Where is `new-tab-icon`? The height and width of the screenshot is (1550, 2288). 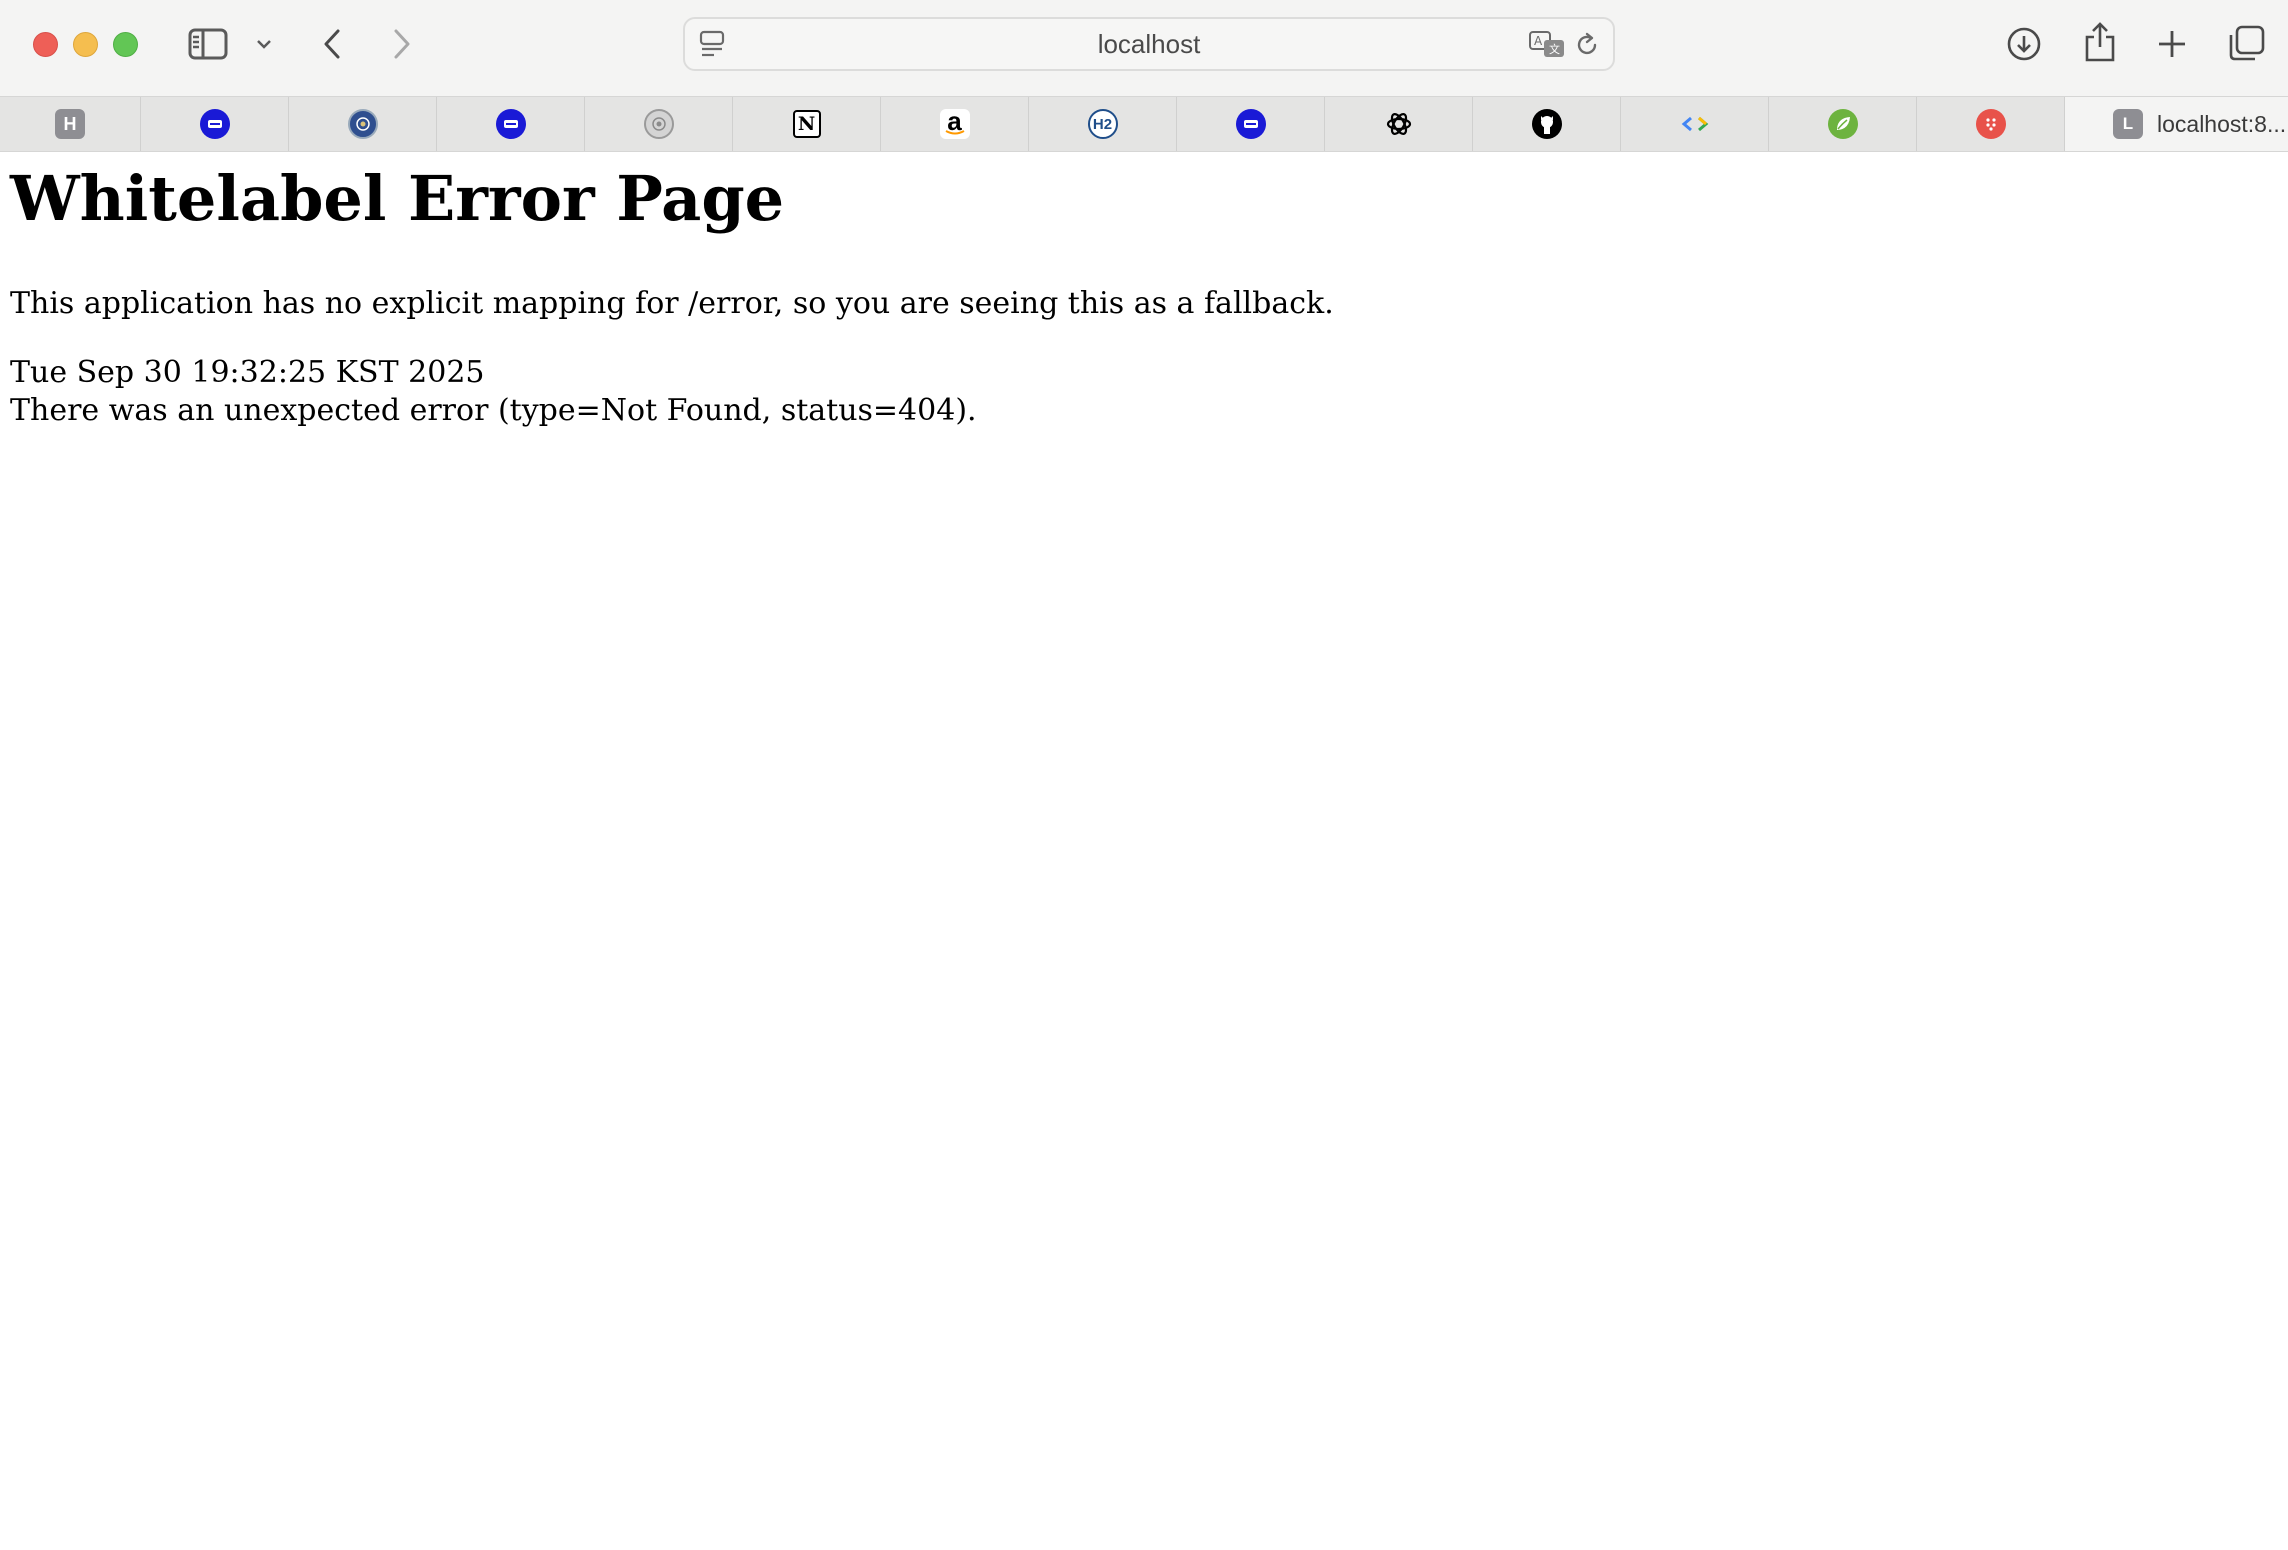
new-tab-icon is located at coordinates (2172, 44).